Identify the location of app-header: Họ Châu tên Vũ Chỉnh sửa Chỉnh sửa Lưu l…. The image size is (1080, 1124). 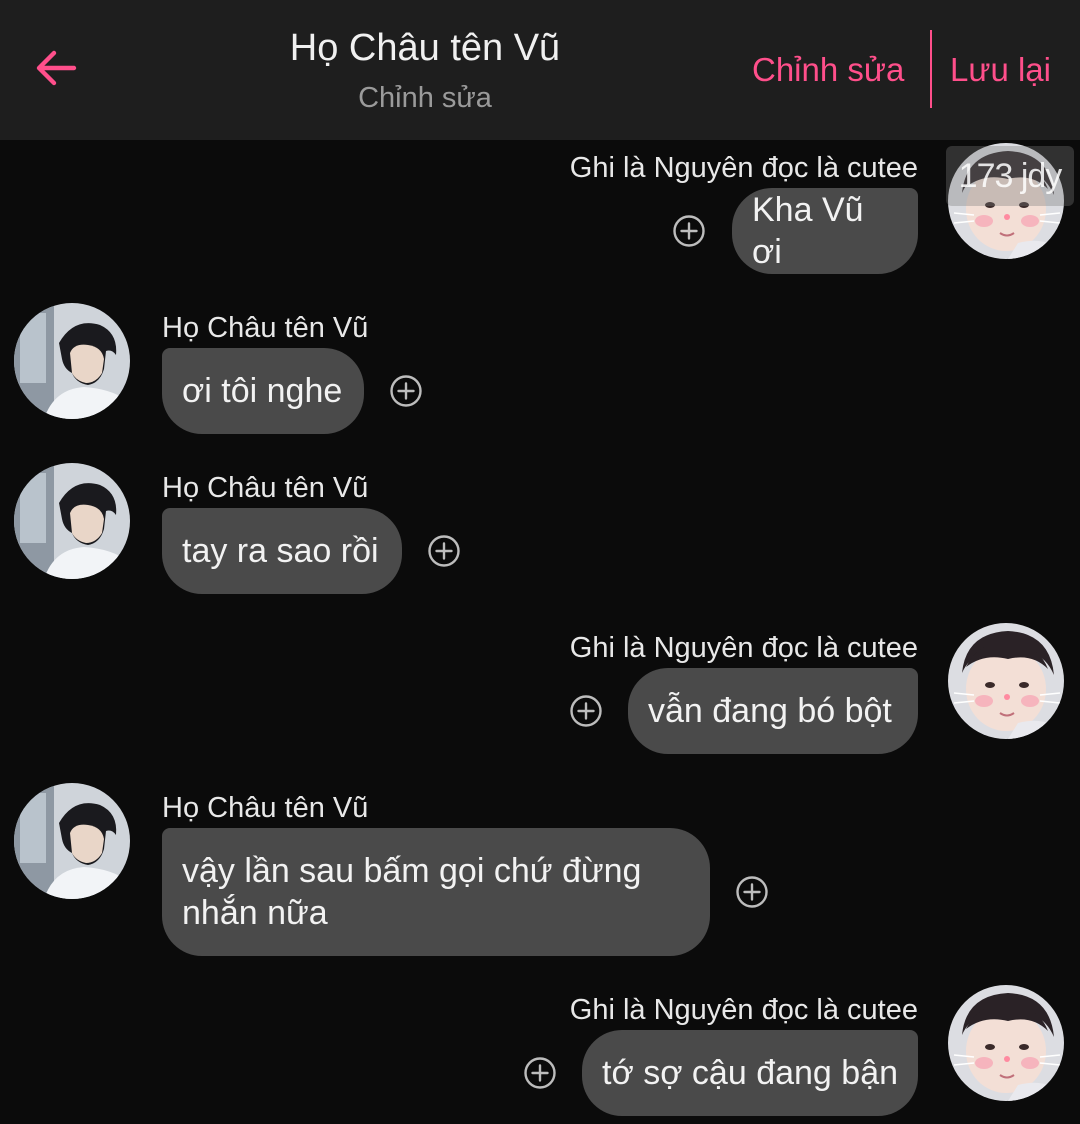
(540, 70).